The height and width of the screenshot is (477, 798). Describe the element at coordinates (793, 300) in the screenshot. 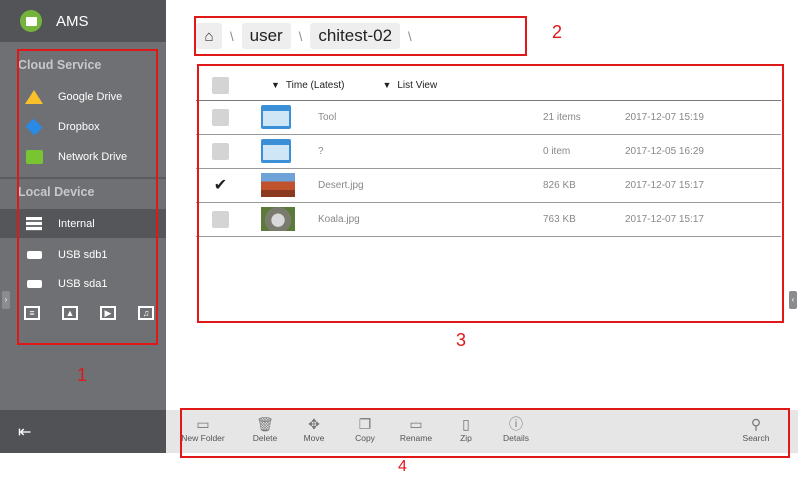

I see `right-panel-handle: ‹` at that location.